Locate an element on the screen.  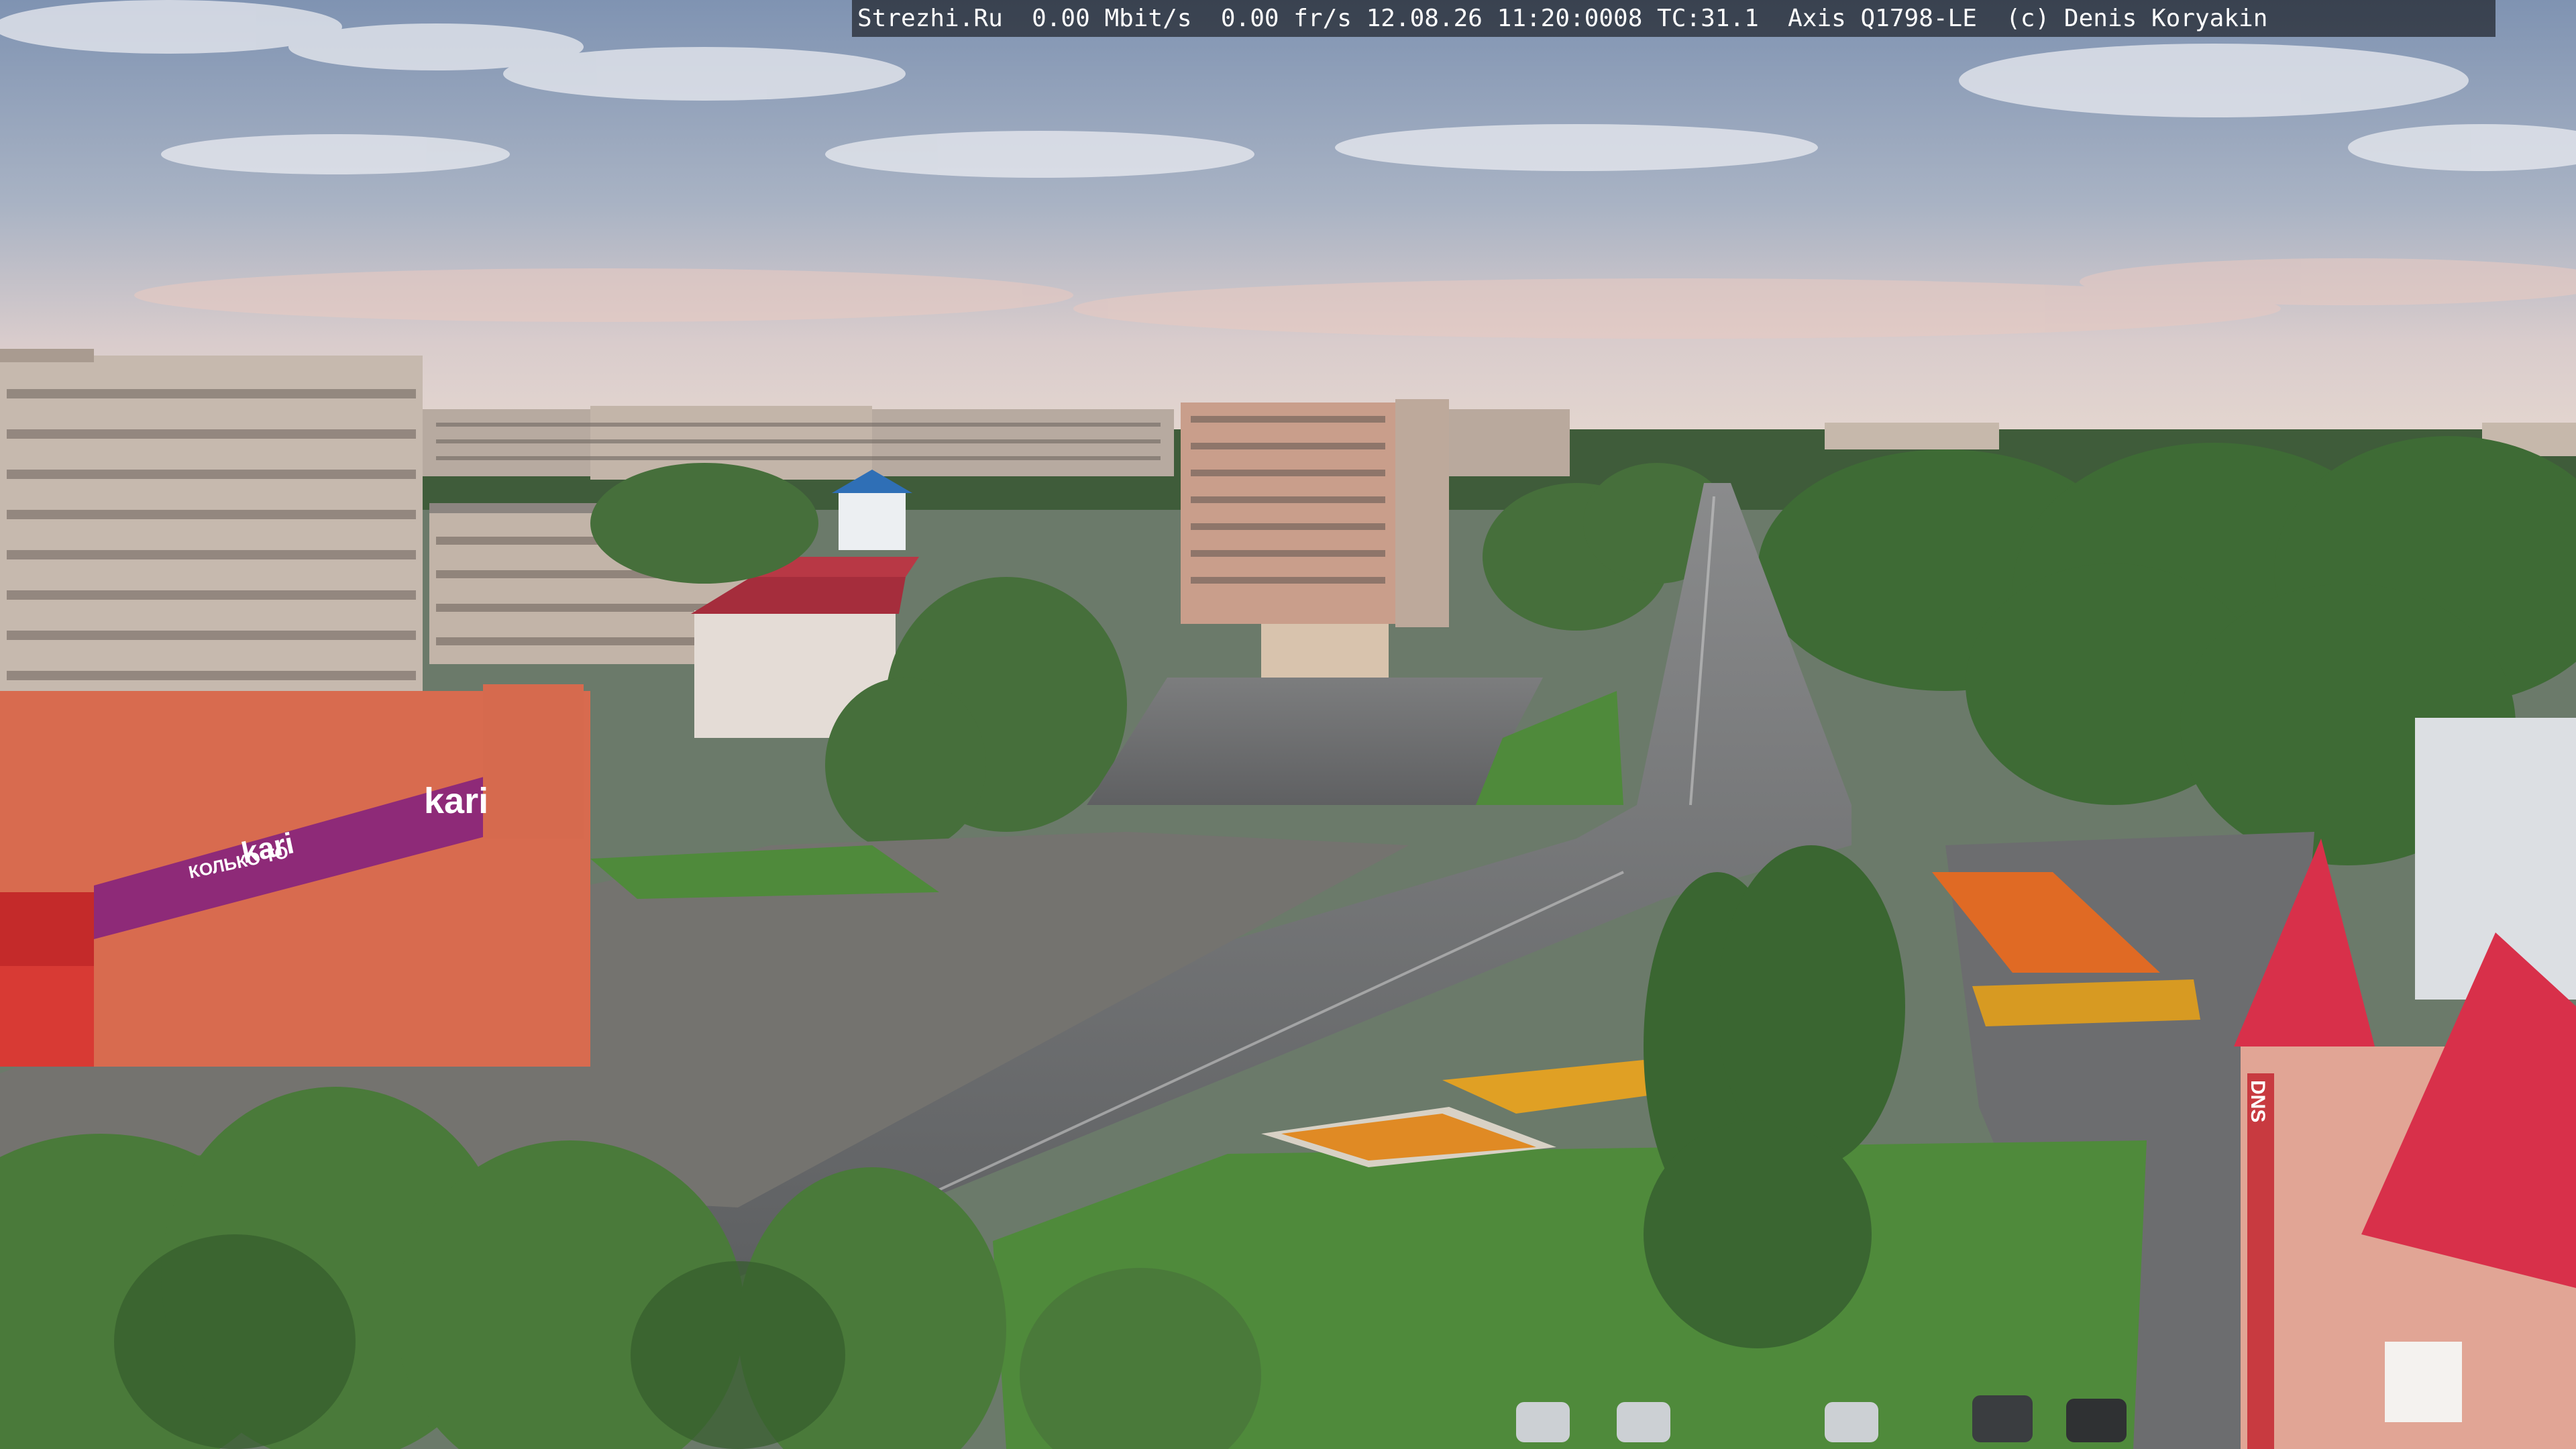
left-store-building is located at coordinates (295, 875).